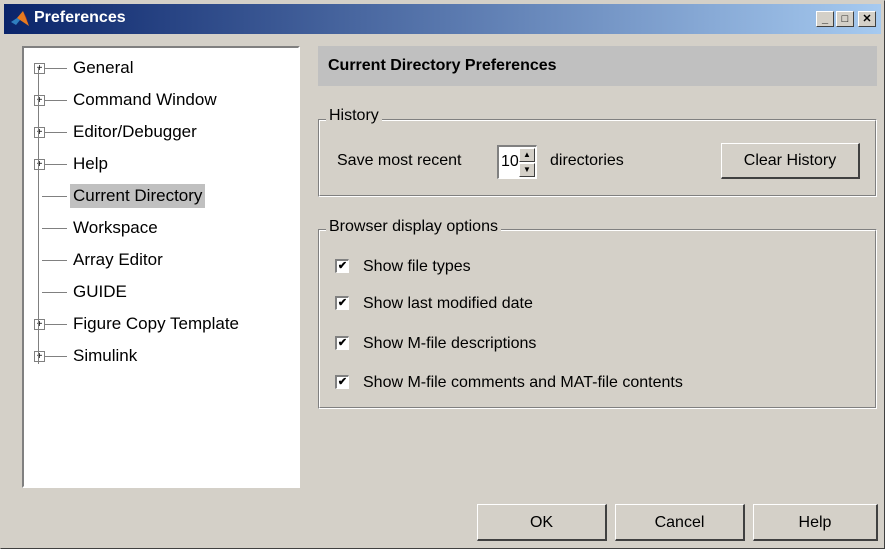 The width and height of the screenshot is (885, 549). What do you see at coordinates (145, 99) in the screenshot?
I see `tree-item-label: Command Window` at bounding box center [145, 99].